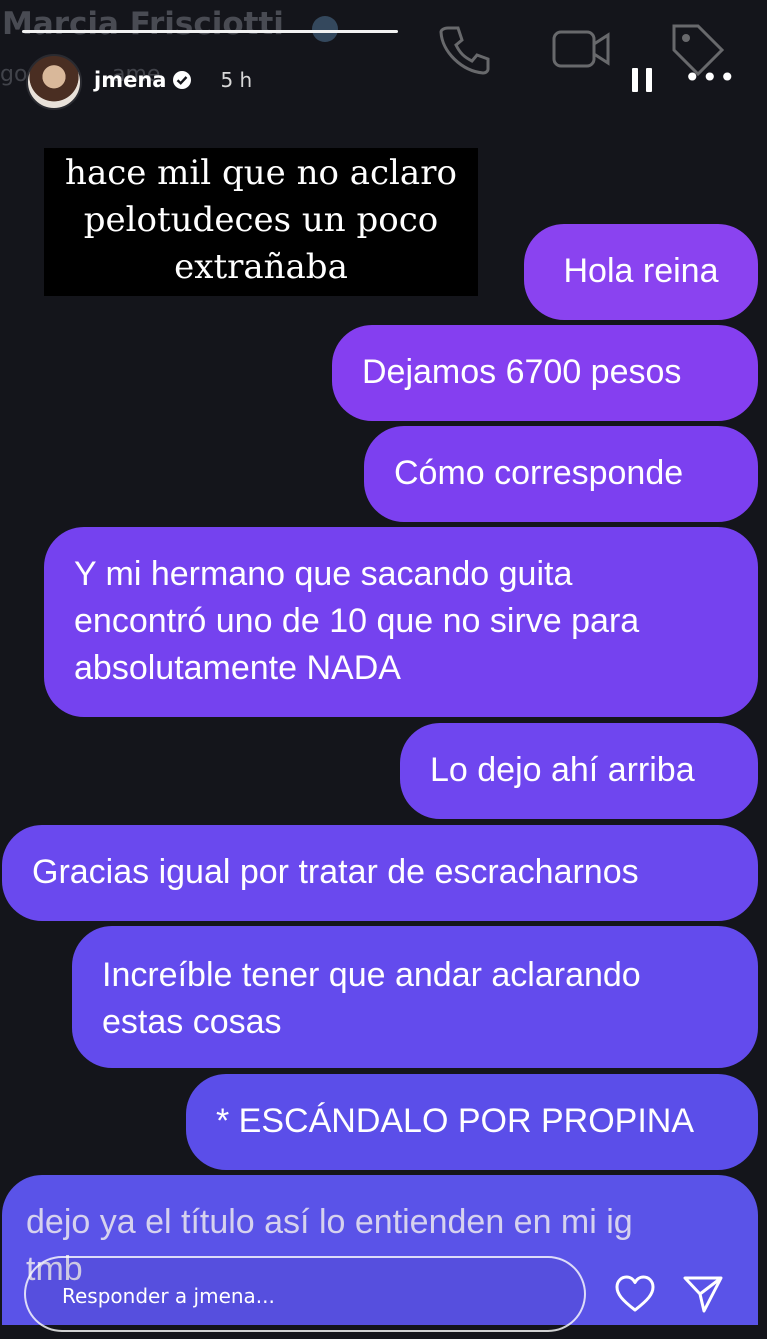 The width and height of the screenshot is (767, 1339). I want to click on caption-line: extrañaba, so click(261, 267).